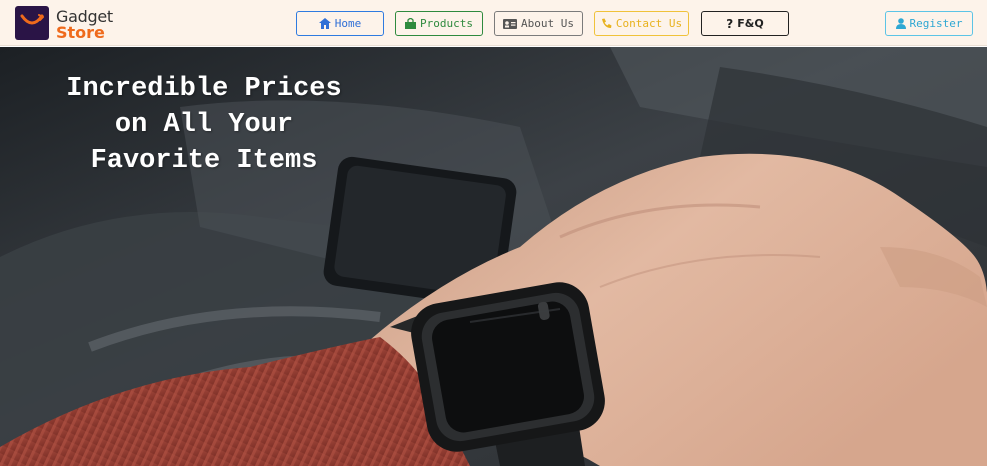 Image resolution: width=987 pixels, height=466 pixels. I want to click on register-button: Register, so click(929, 23).